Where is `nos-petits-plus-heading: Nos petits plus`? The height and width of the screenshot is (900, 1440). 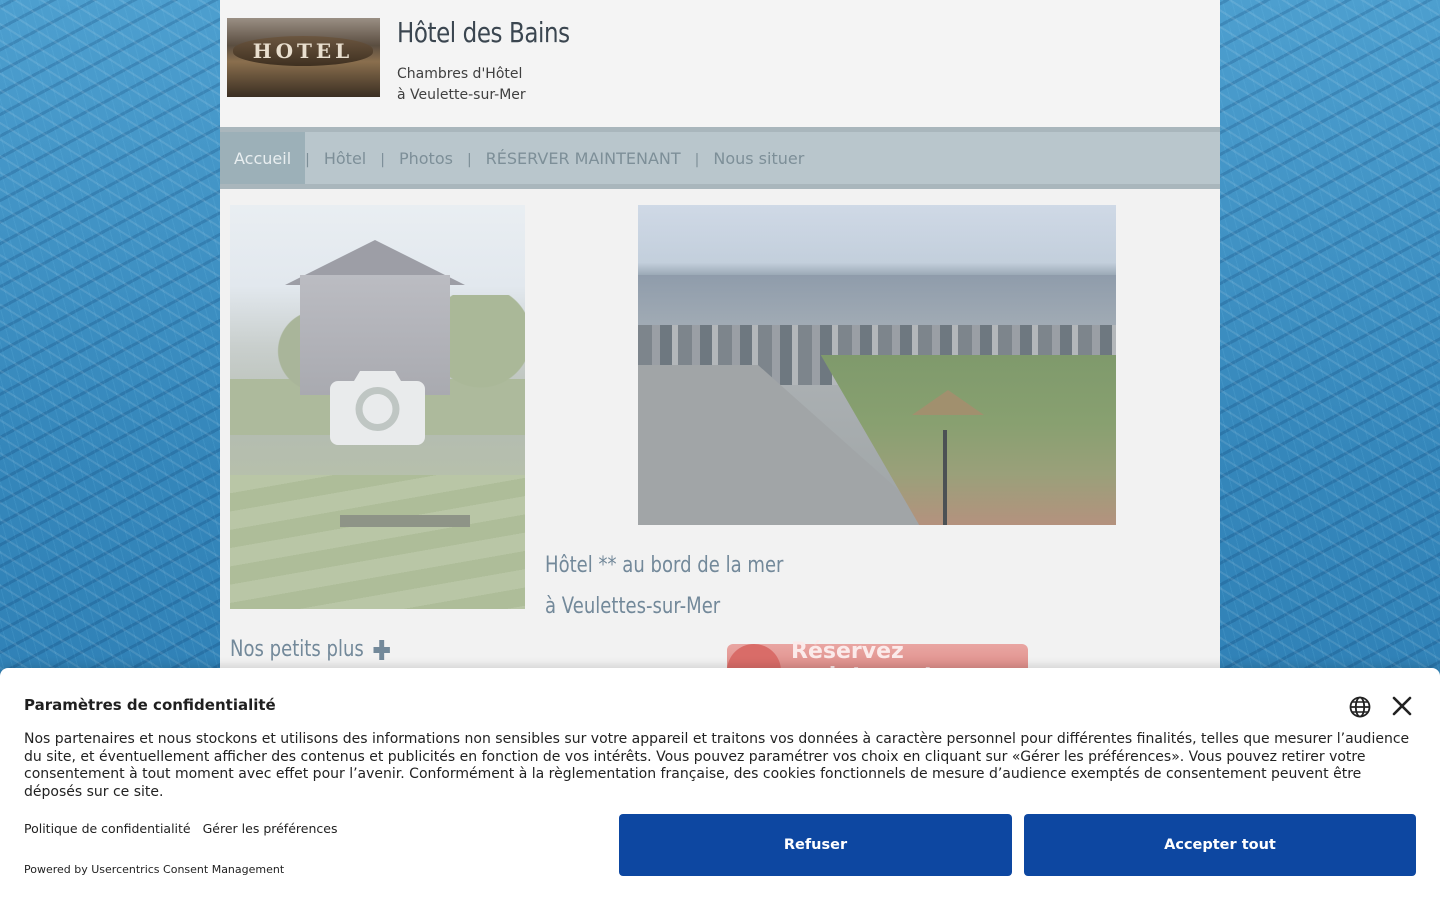 nos-petits-plus-heading: Nos petits plus is located at coordinates (310, 649).